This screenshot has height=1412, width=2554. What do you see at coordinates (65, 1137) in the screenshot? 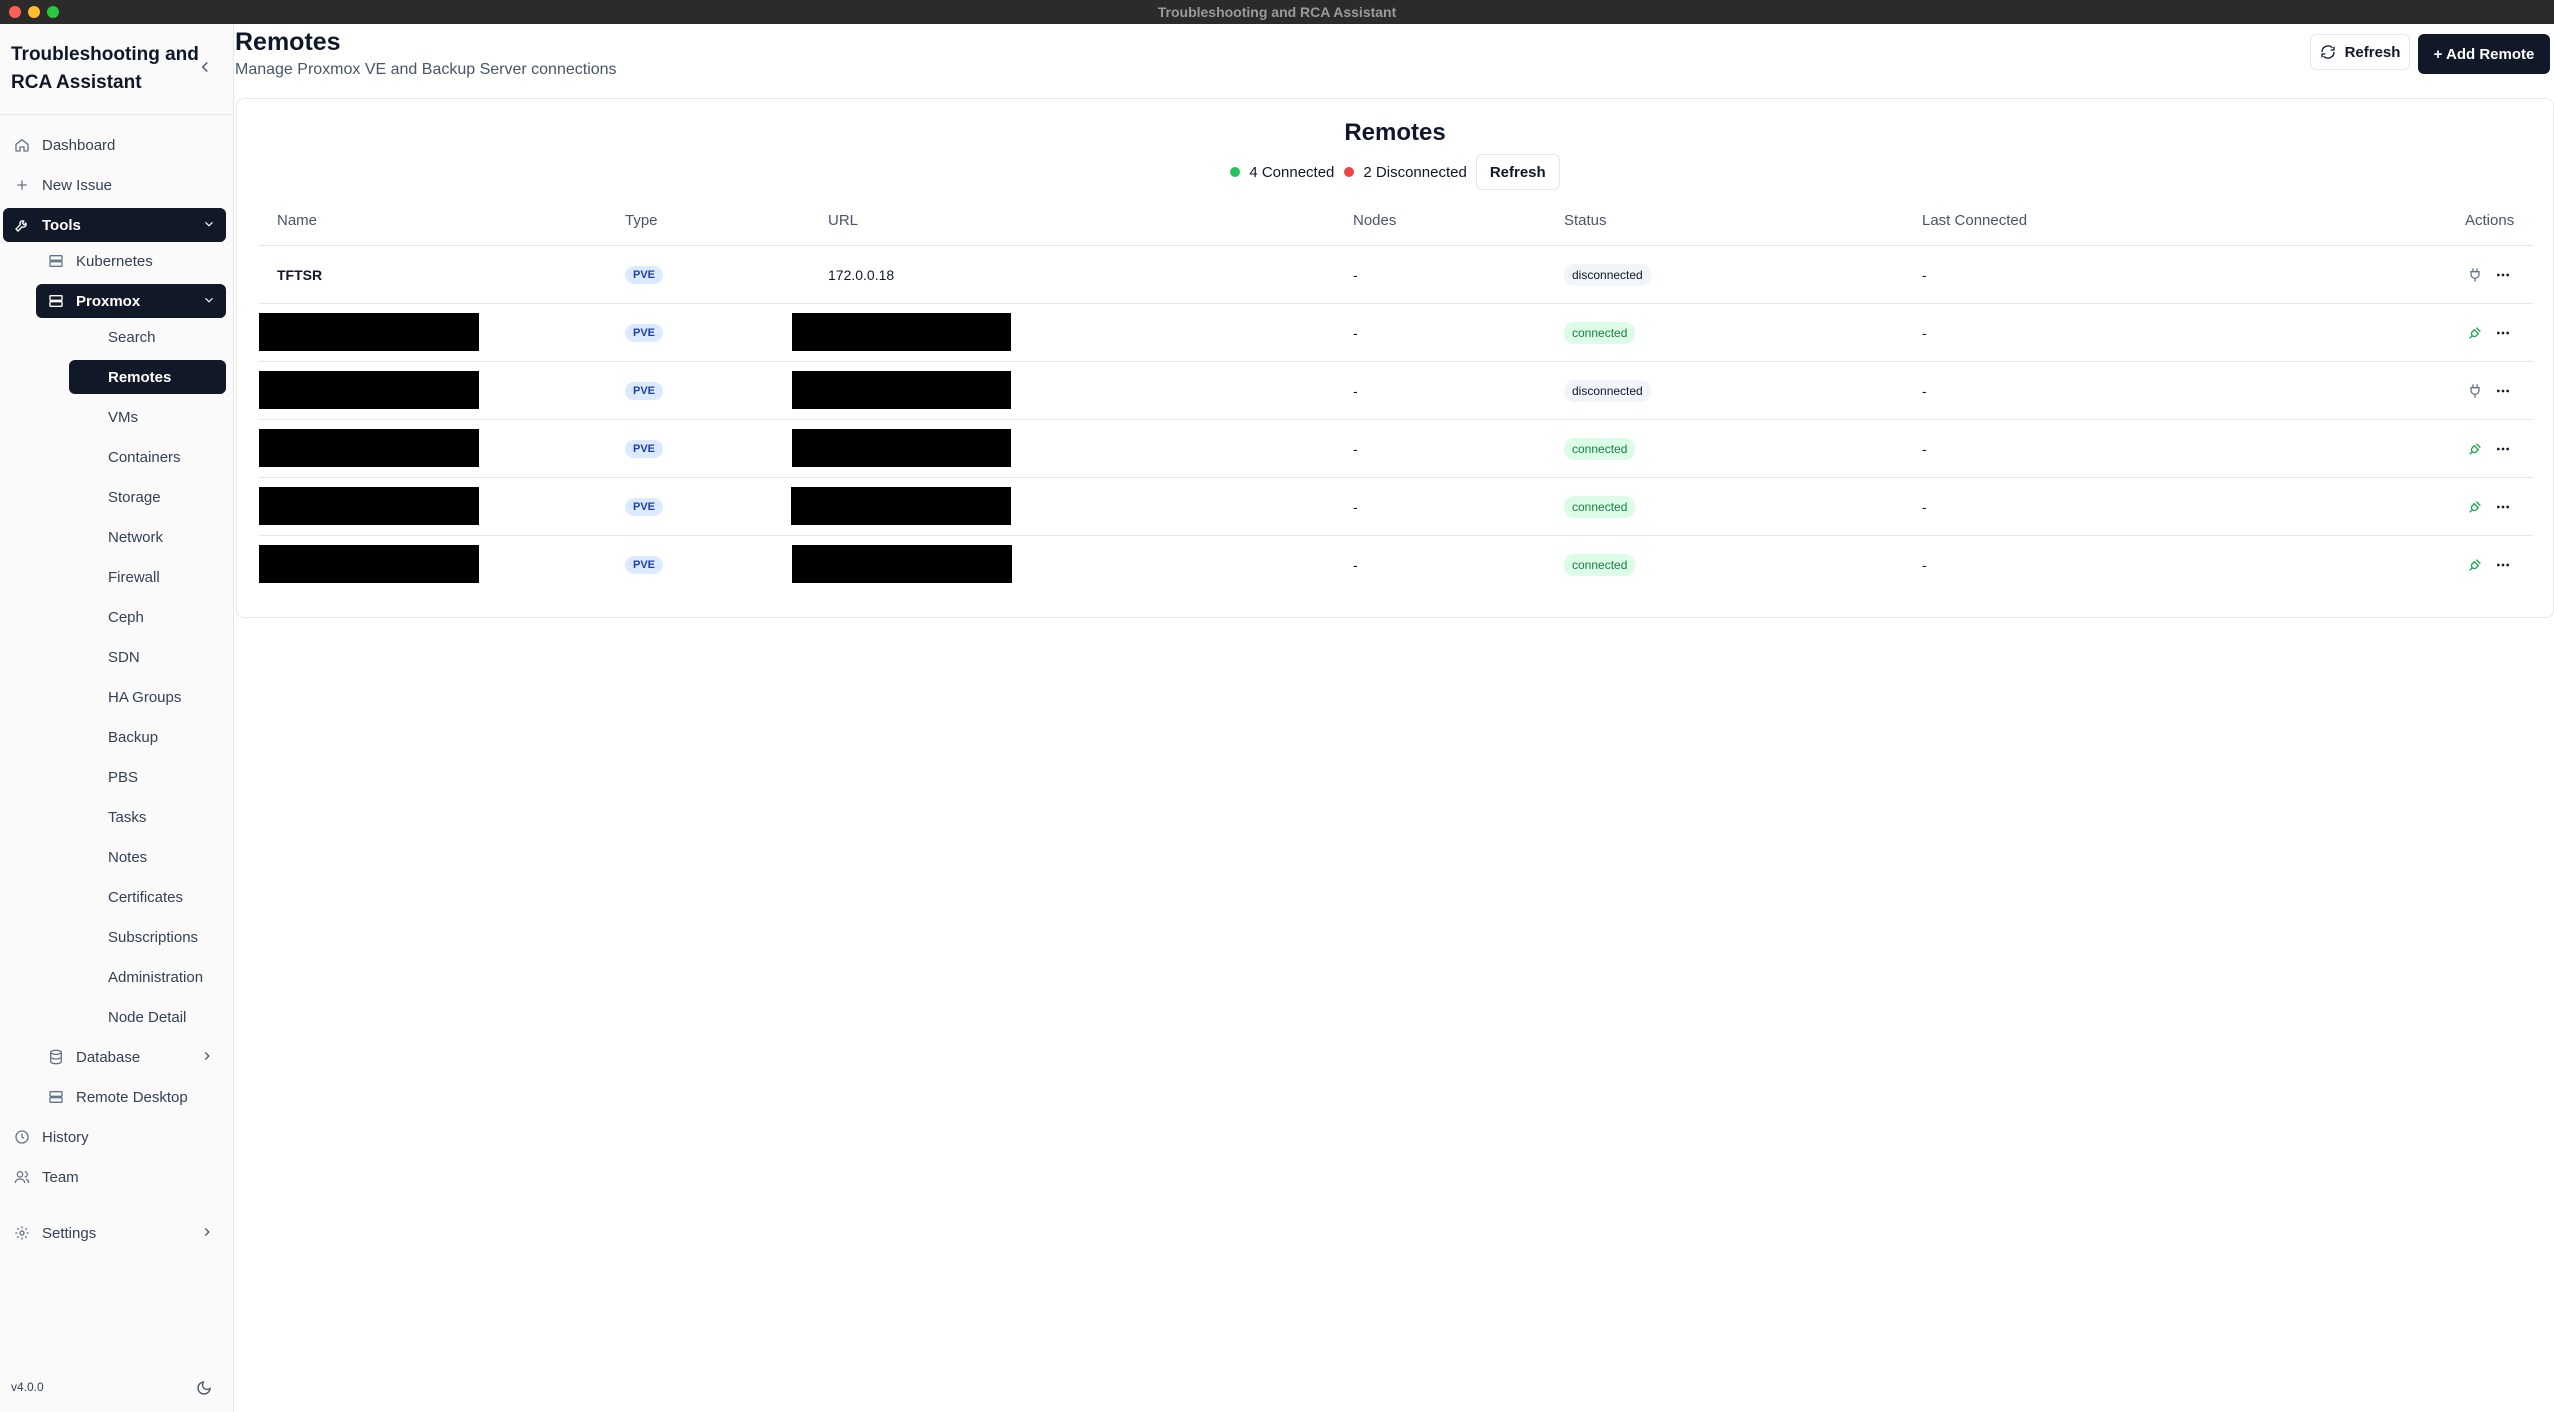
I see `sidebar-item-label: History` at bounding box center [65, 1137].